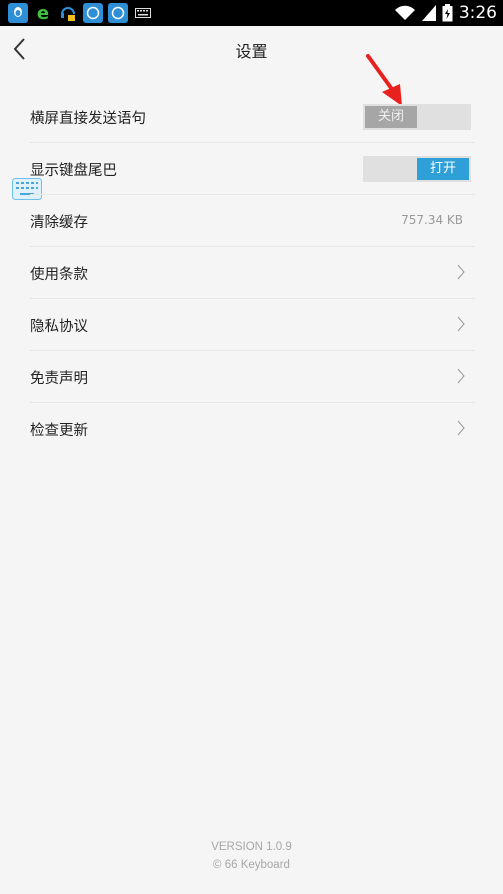  I want to click on cache-size: 757.34 KB, so click(432, 220).